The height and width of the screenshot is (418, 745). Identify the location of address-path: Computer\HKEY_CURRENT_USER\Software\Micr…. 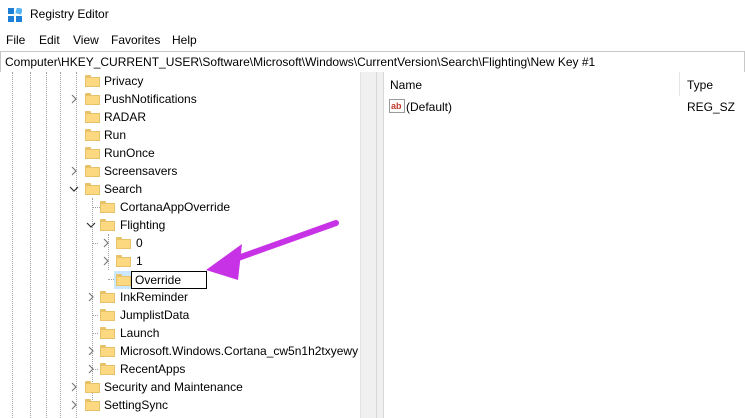
(300, 62).